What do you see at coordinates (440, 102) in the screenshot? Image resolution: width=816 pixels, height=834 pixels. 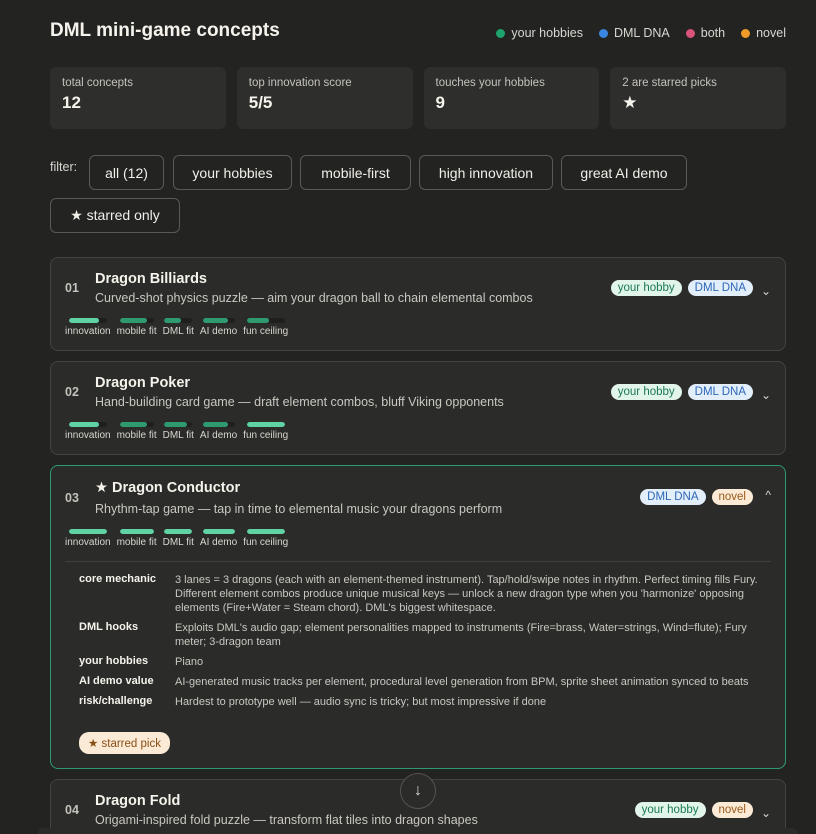 I see `stat-value: 9` at bounding box center [440, 102].